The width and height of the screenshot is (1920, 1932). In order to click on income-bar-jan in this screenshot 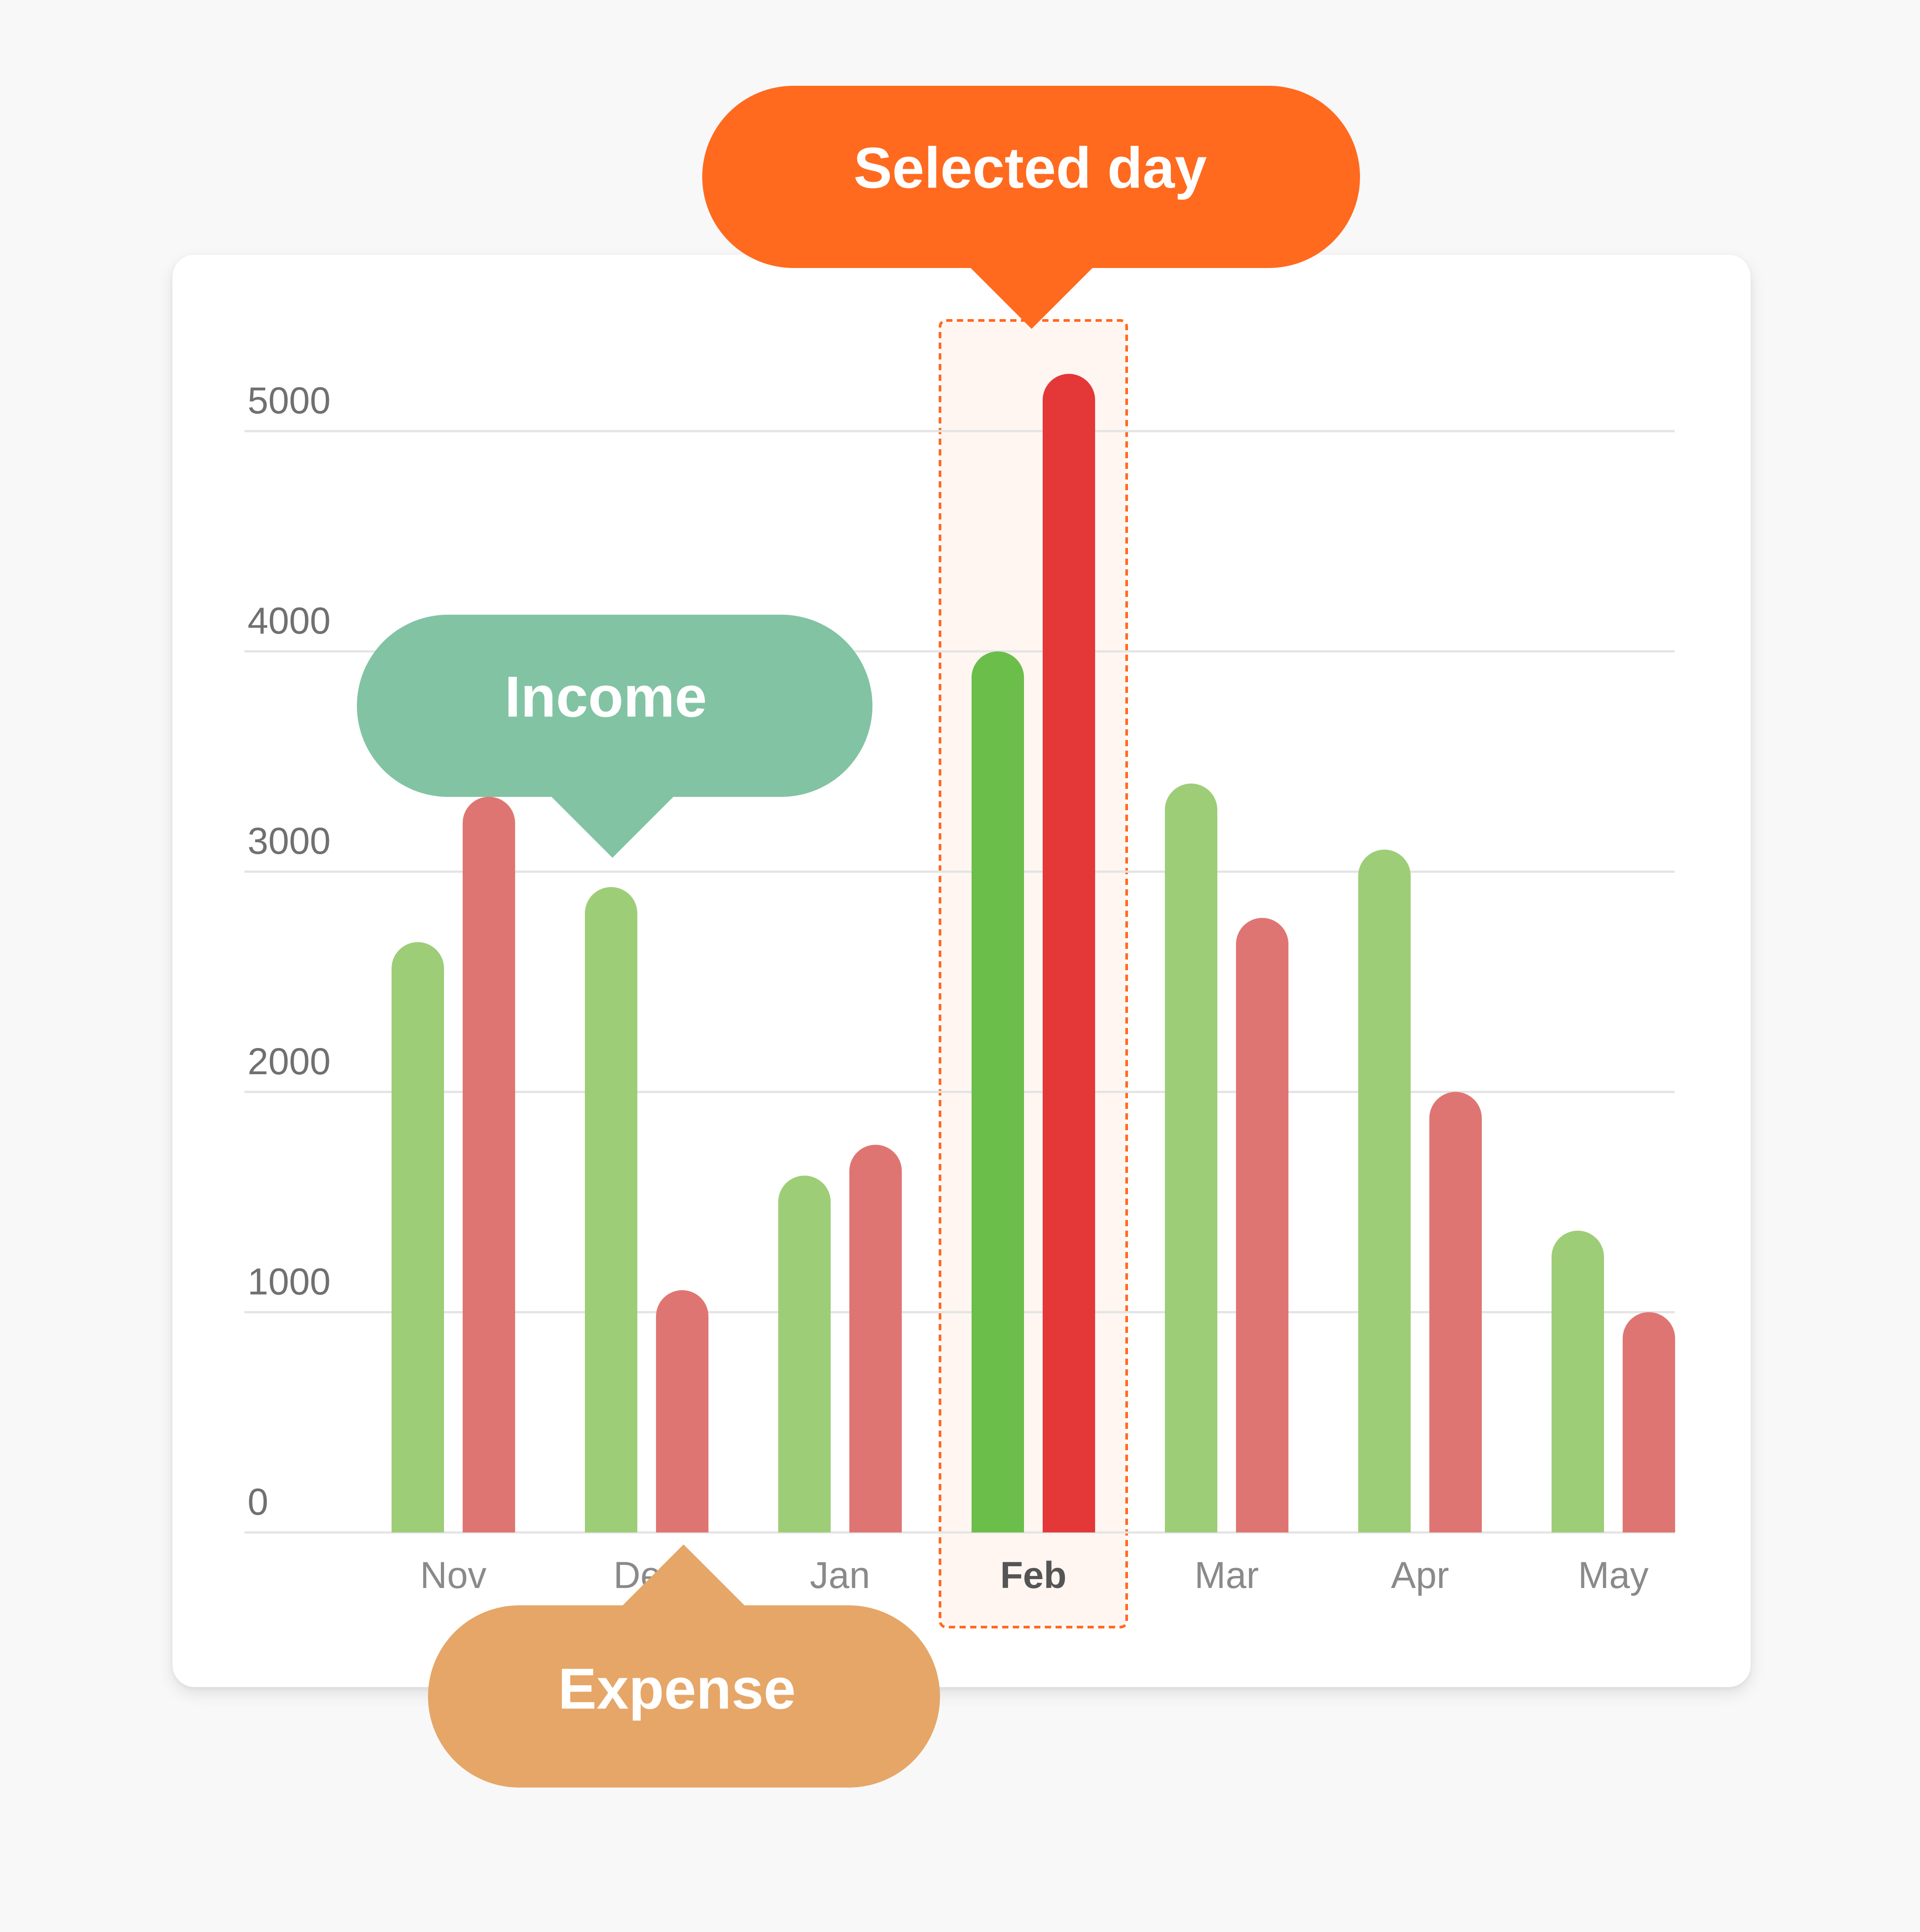, I will do `click(804, 1354)`.